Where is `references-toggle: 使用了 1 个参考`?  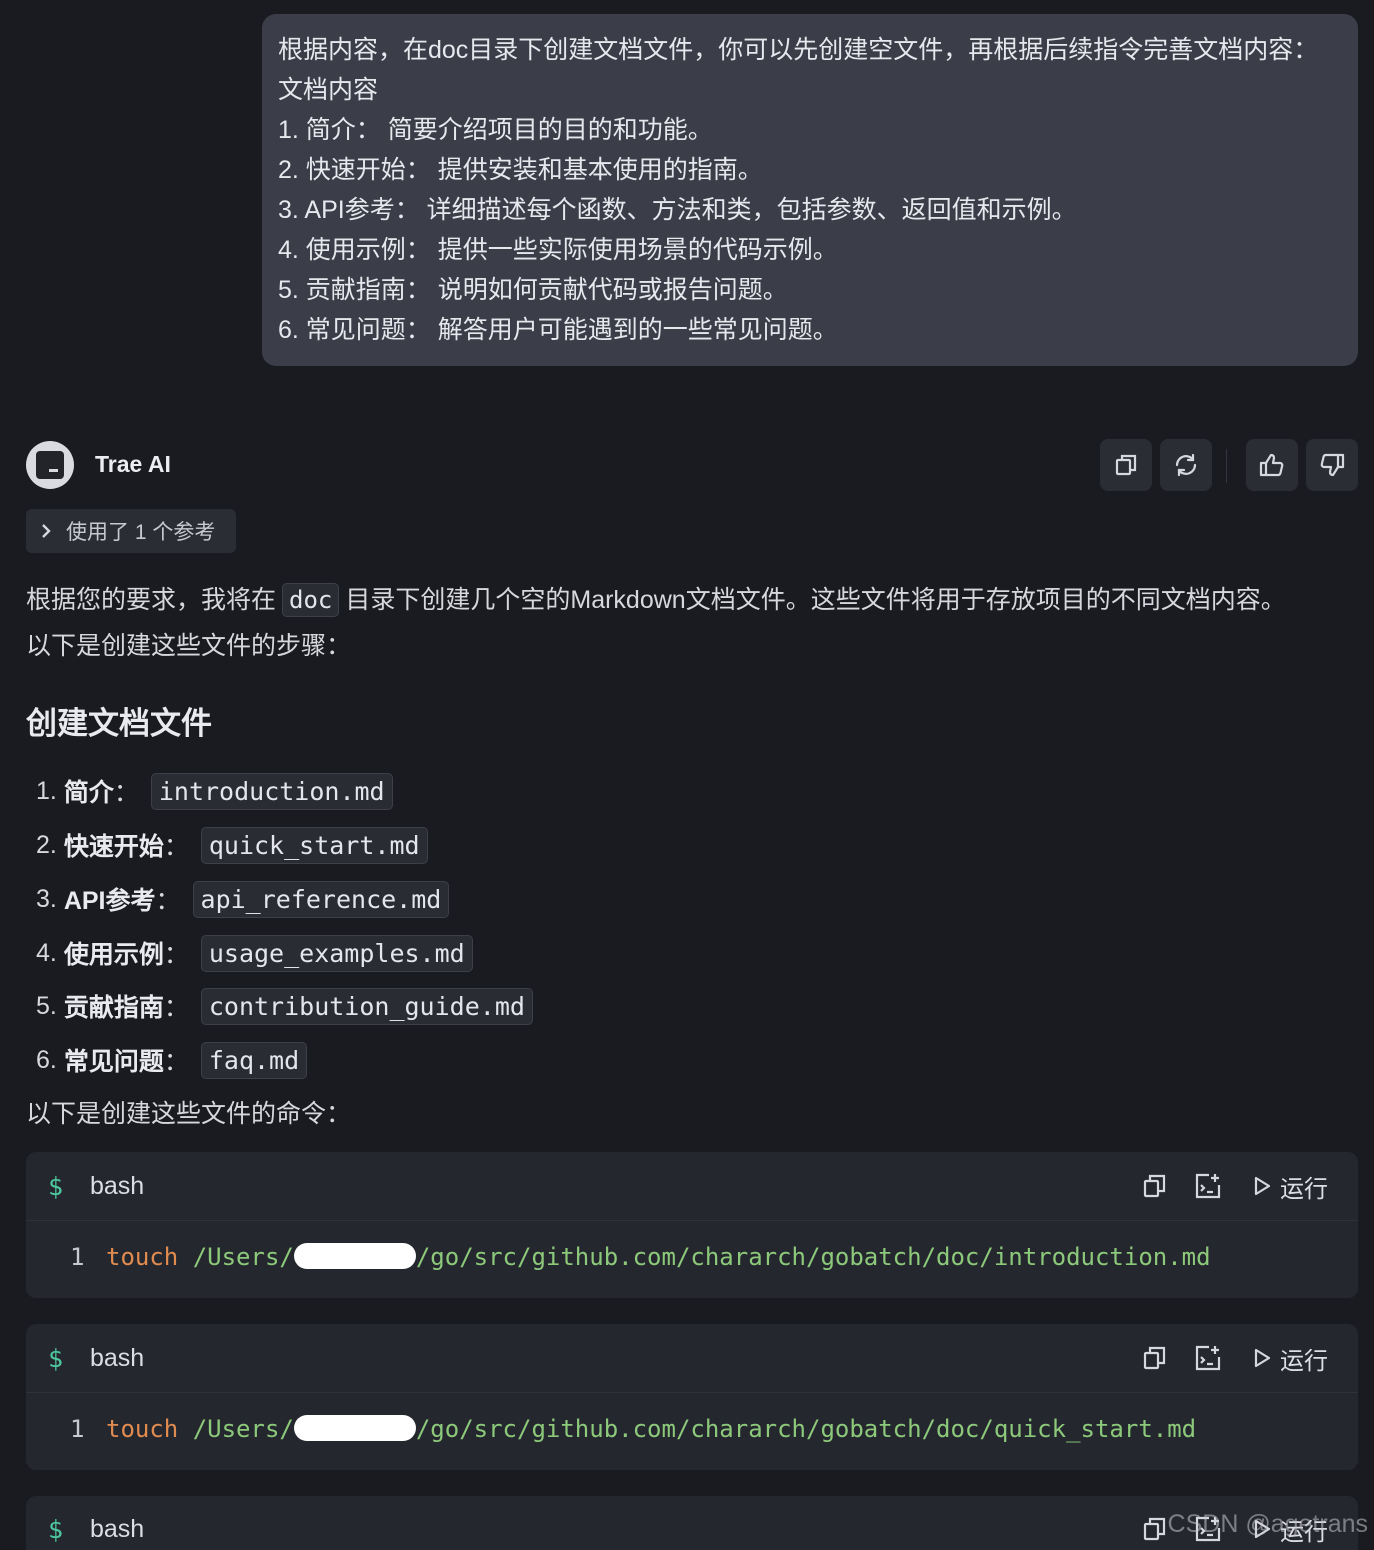 references-toggle: 使用了 1 个参考 is located at coordinates (131, 531).